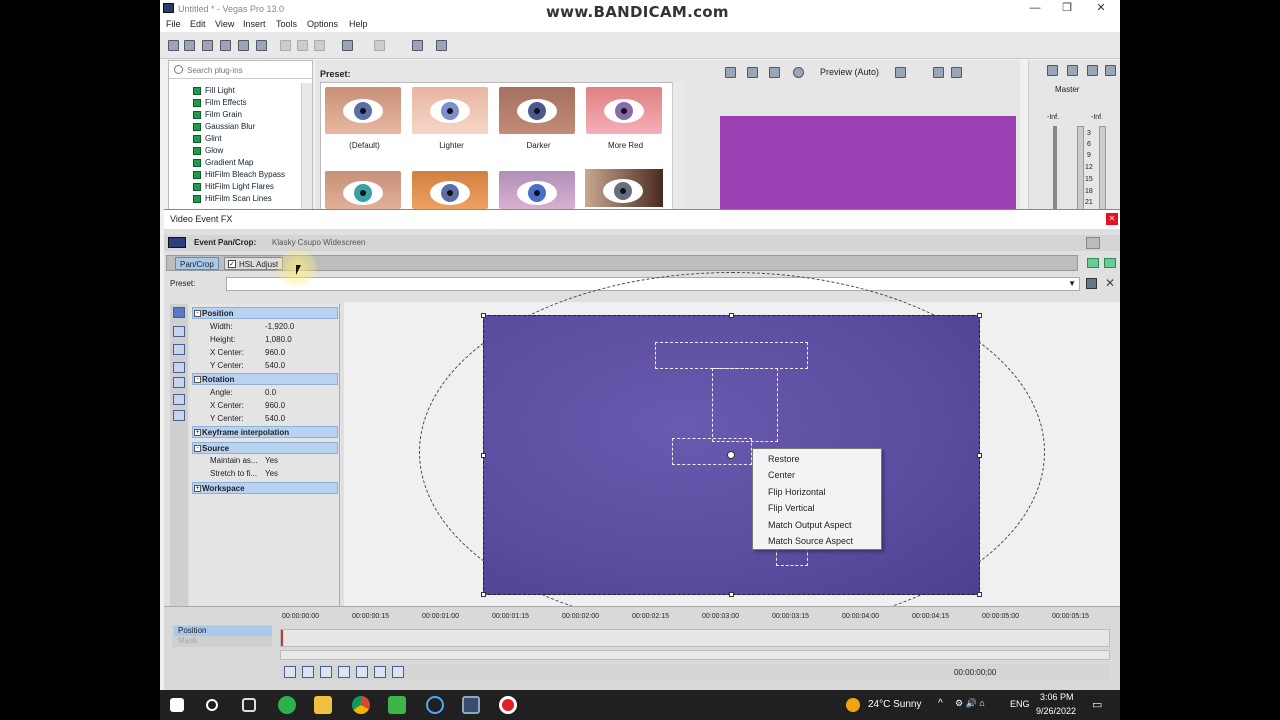 This screenshot has height=720, width=1280. What do you see at coordinates (956, 72) in the screenshot?
I see `save-snapshot-icon` at bounding box center [956, 72].